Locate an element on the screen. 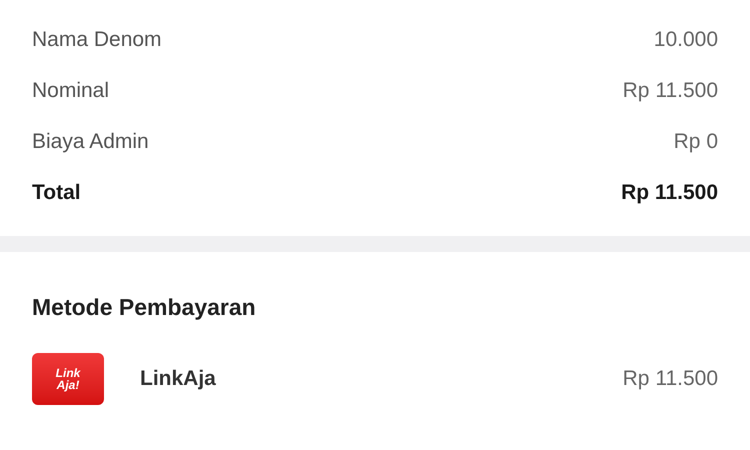  payment-logo: Link Aja! is located at coordinates (68, 378).